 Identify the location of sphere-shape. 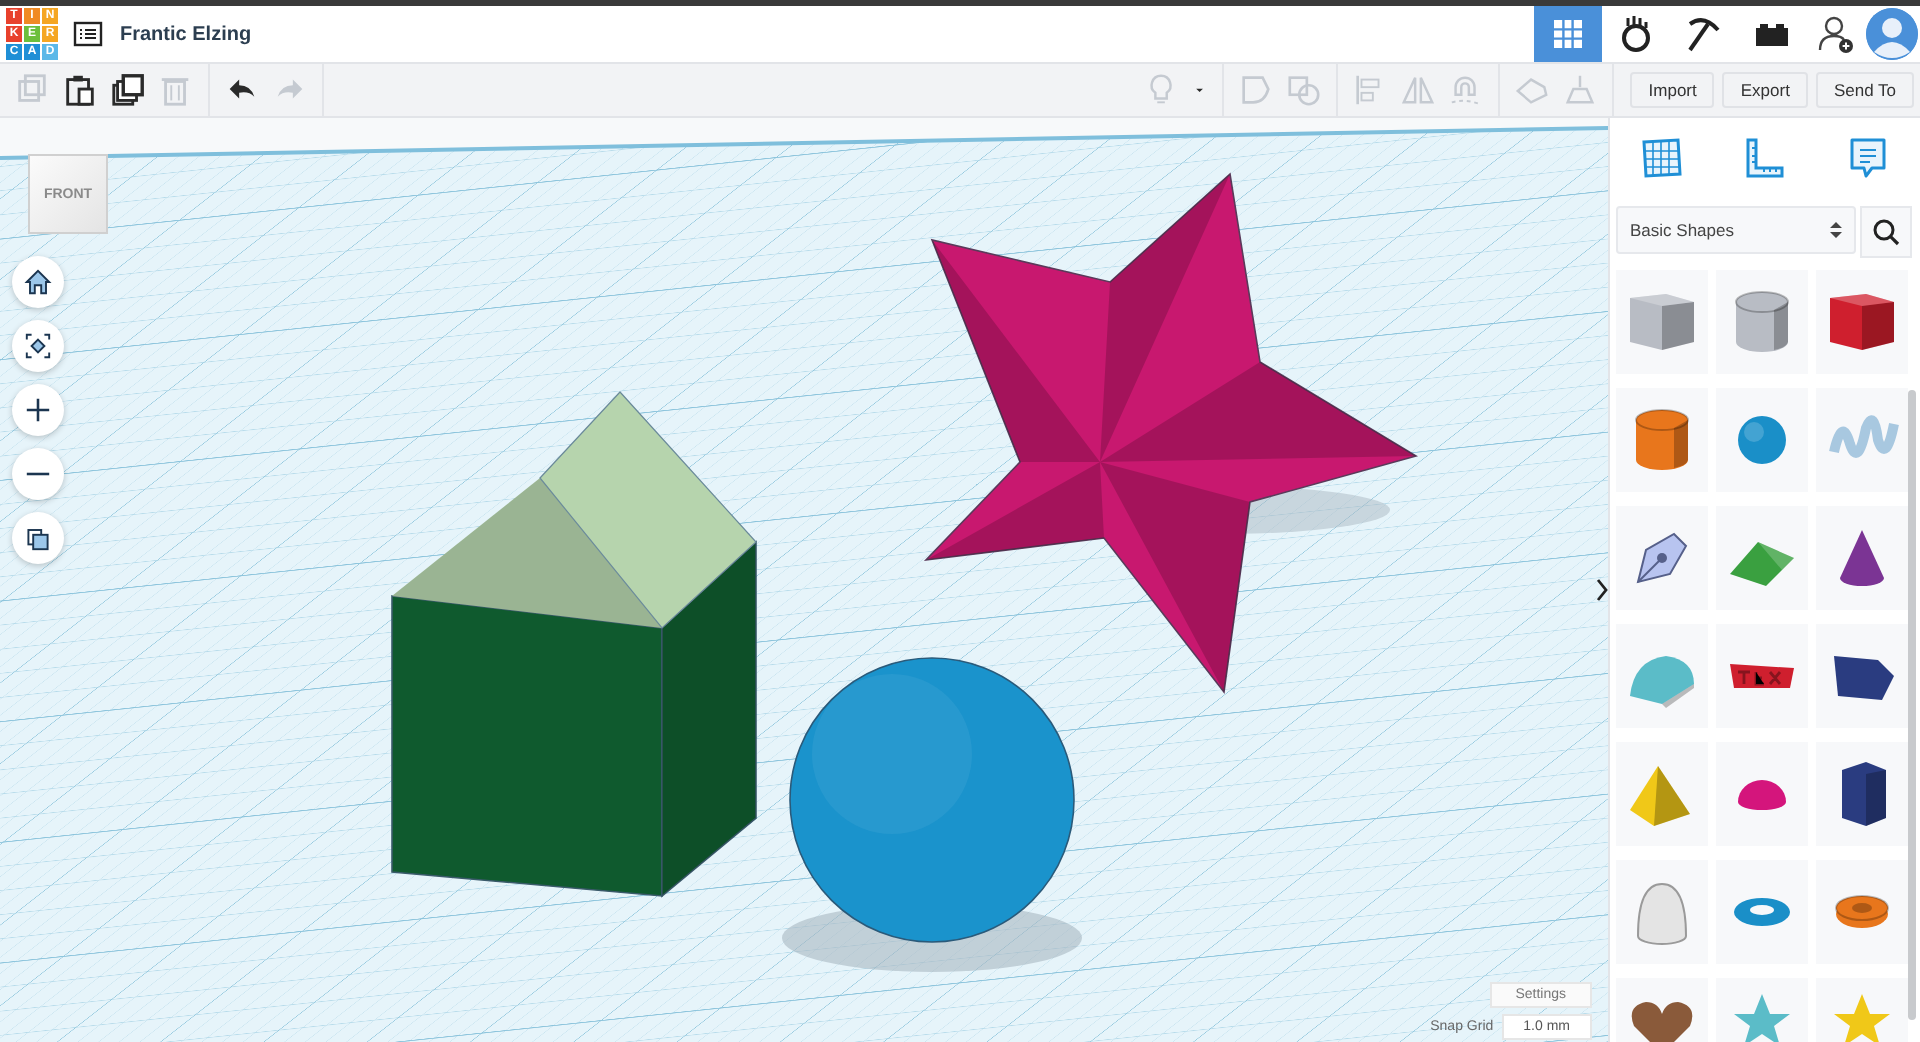
(932, 800).